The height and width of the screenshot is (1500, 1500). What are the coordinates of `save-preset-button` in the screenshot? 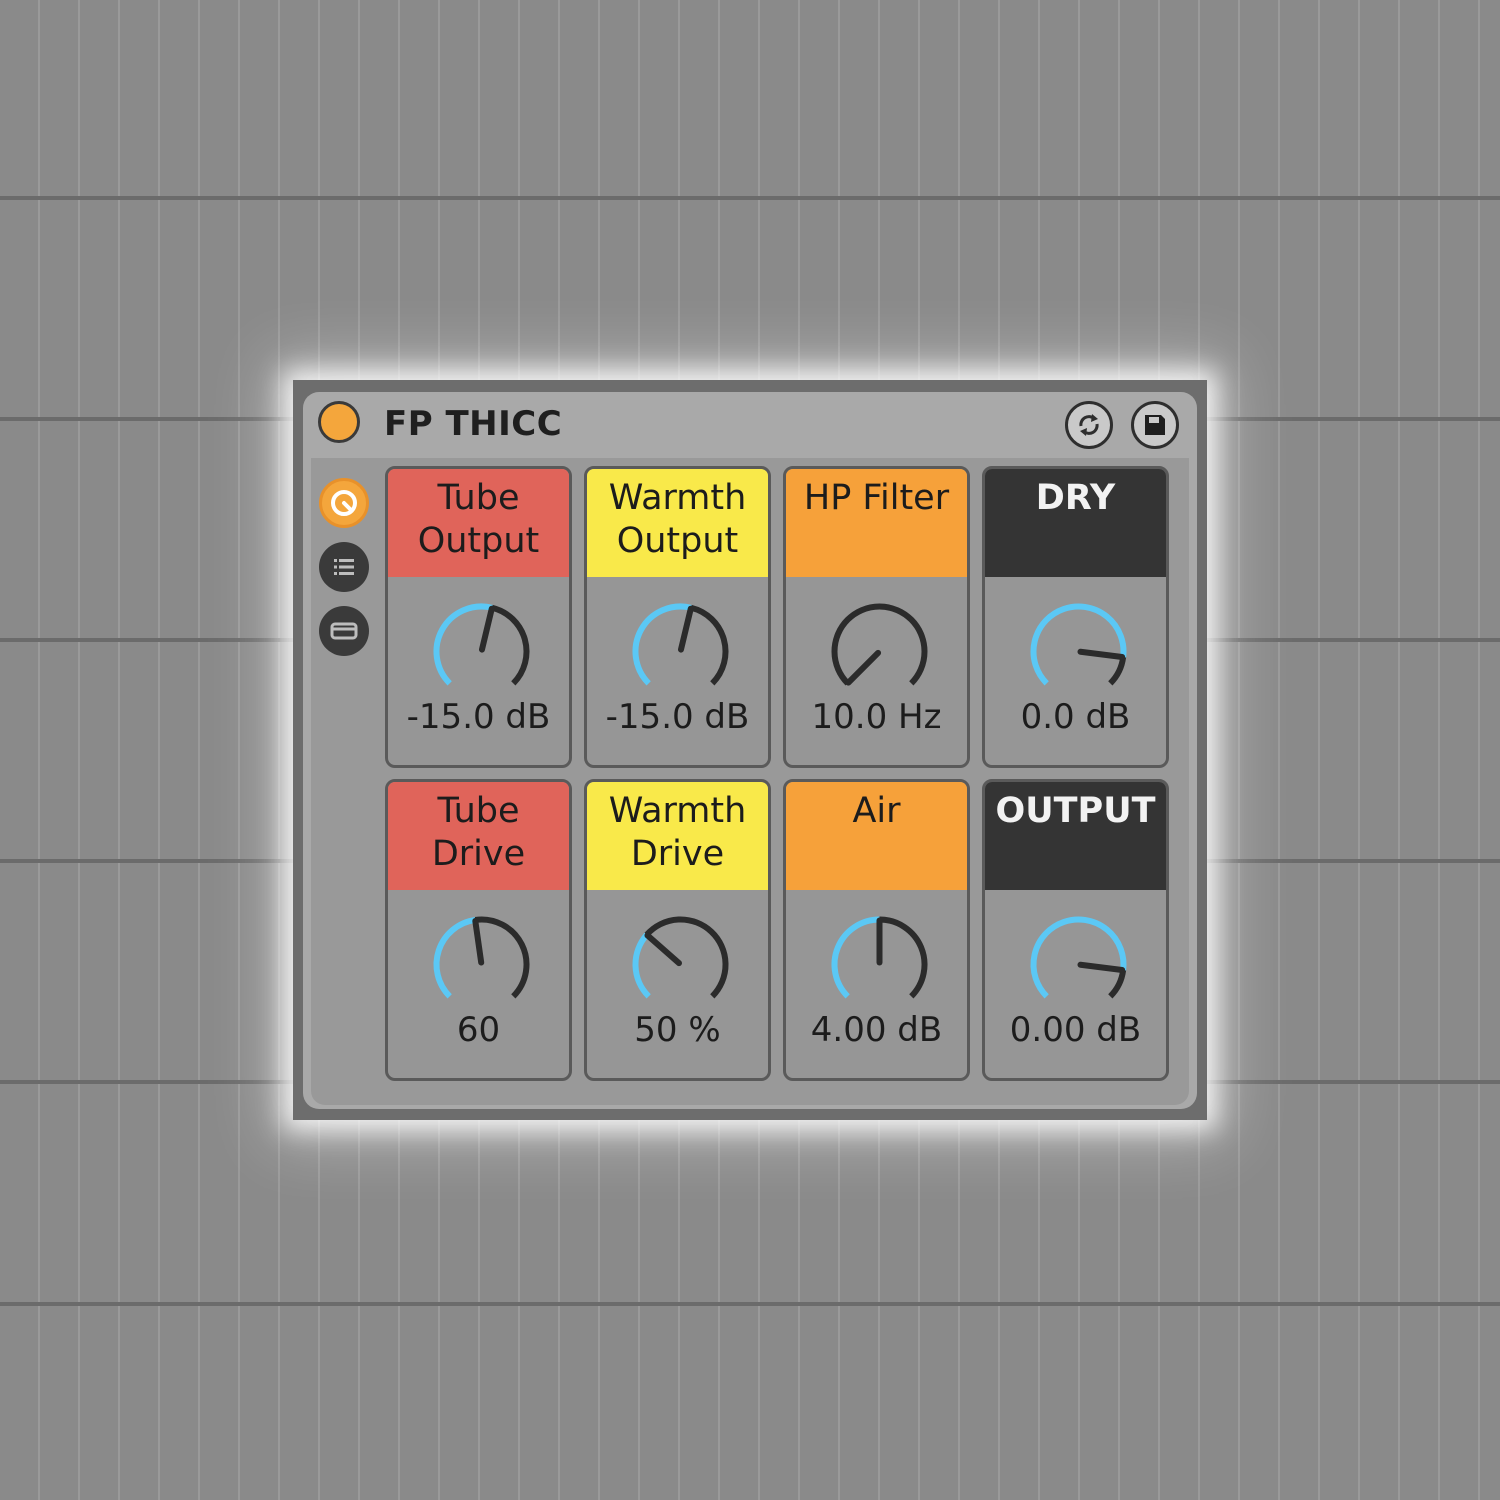 It's located at (1155, 425).